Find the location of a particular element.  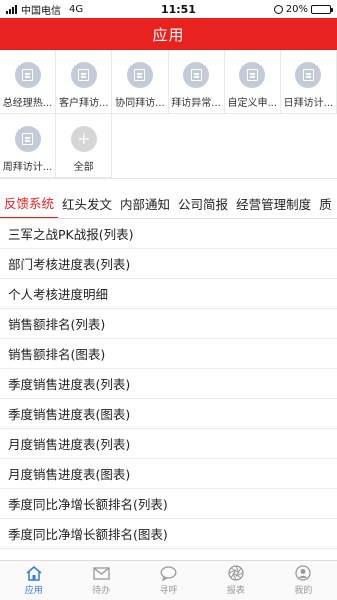

chat-icon is located at coordinates (169, 573).